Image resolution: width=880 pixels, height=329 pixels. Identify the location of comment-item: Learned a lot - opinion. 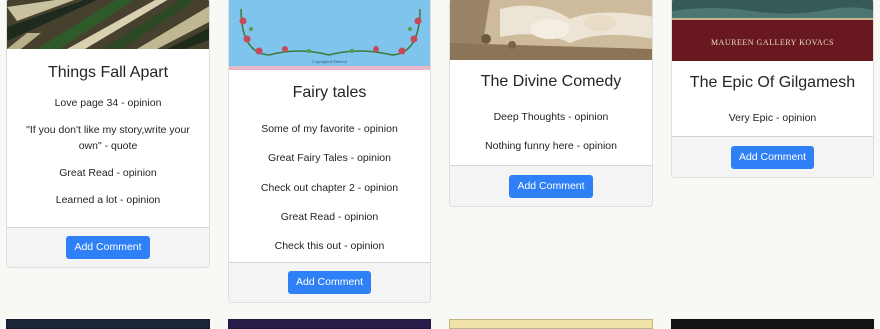
(108, 200).